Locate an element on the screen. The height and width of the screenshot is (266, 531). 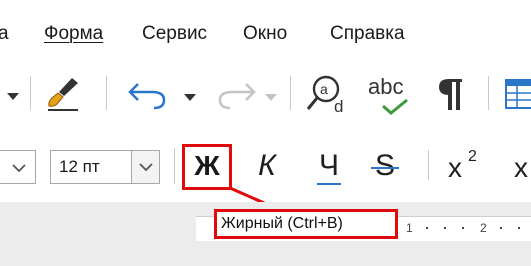
bold-tooltip: Жирный (Ctrl+B) is located at coordinates (306, 224).